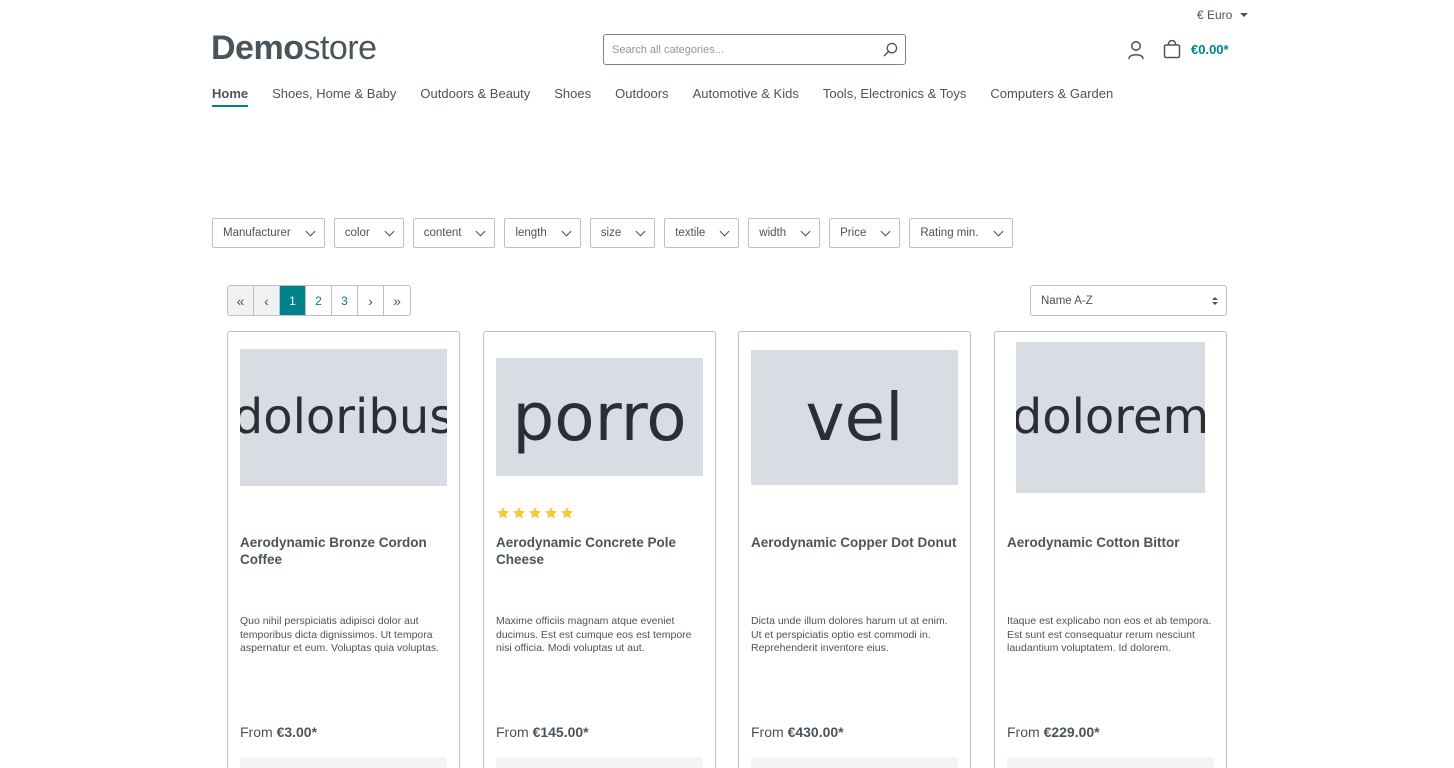 The width and height of the screenshot is (1454, 768). What do you see at coordinates (230, 96) in the screenshot?
I see `nav-item-home: Home` at bounding box center [230, 96].